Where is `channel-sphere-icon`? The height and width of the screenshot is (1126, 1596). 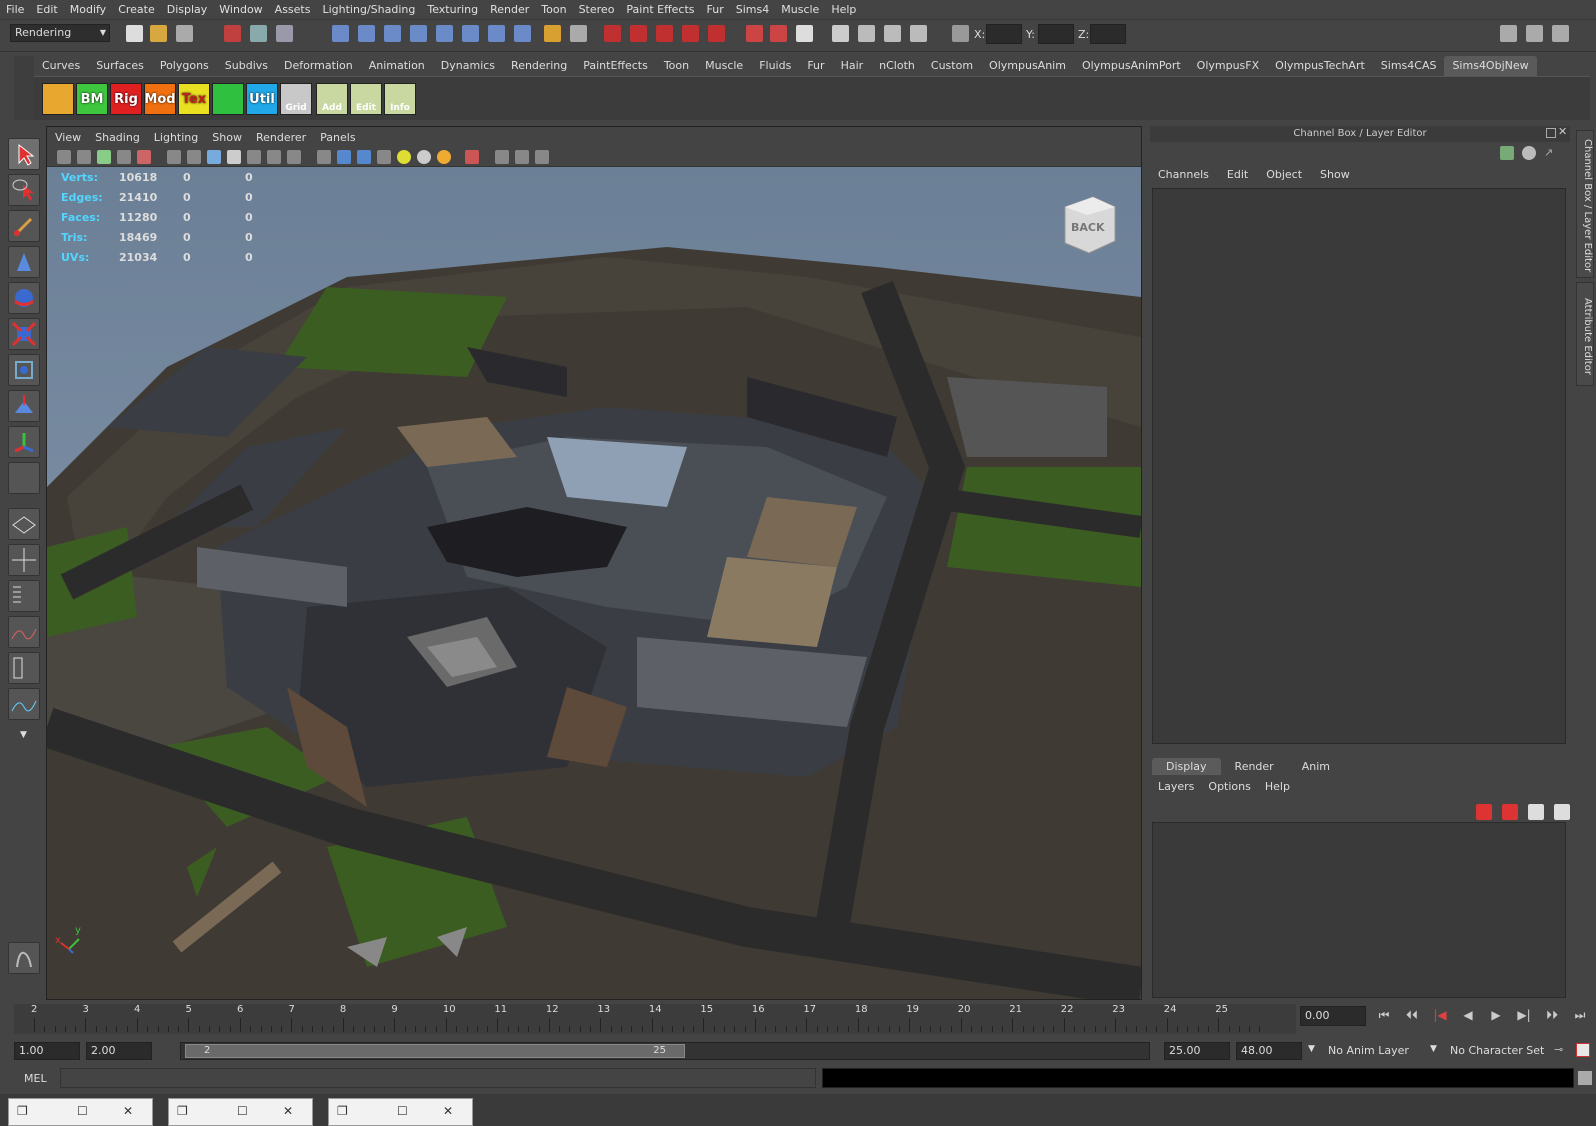
channel-sphere-icon is located at coordinates (1529, 153).